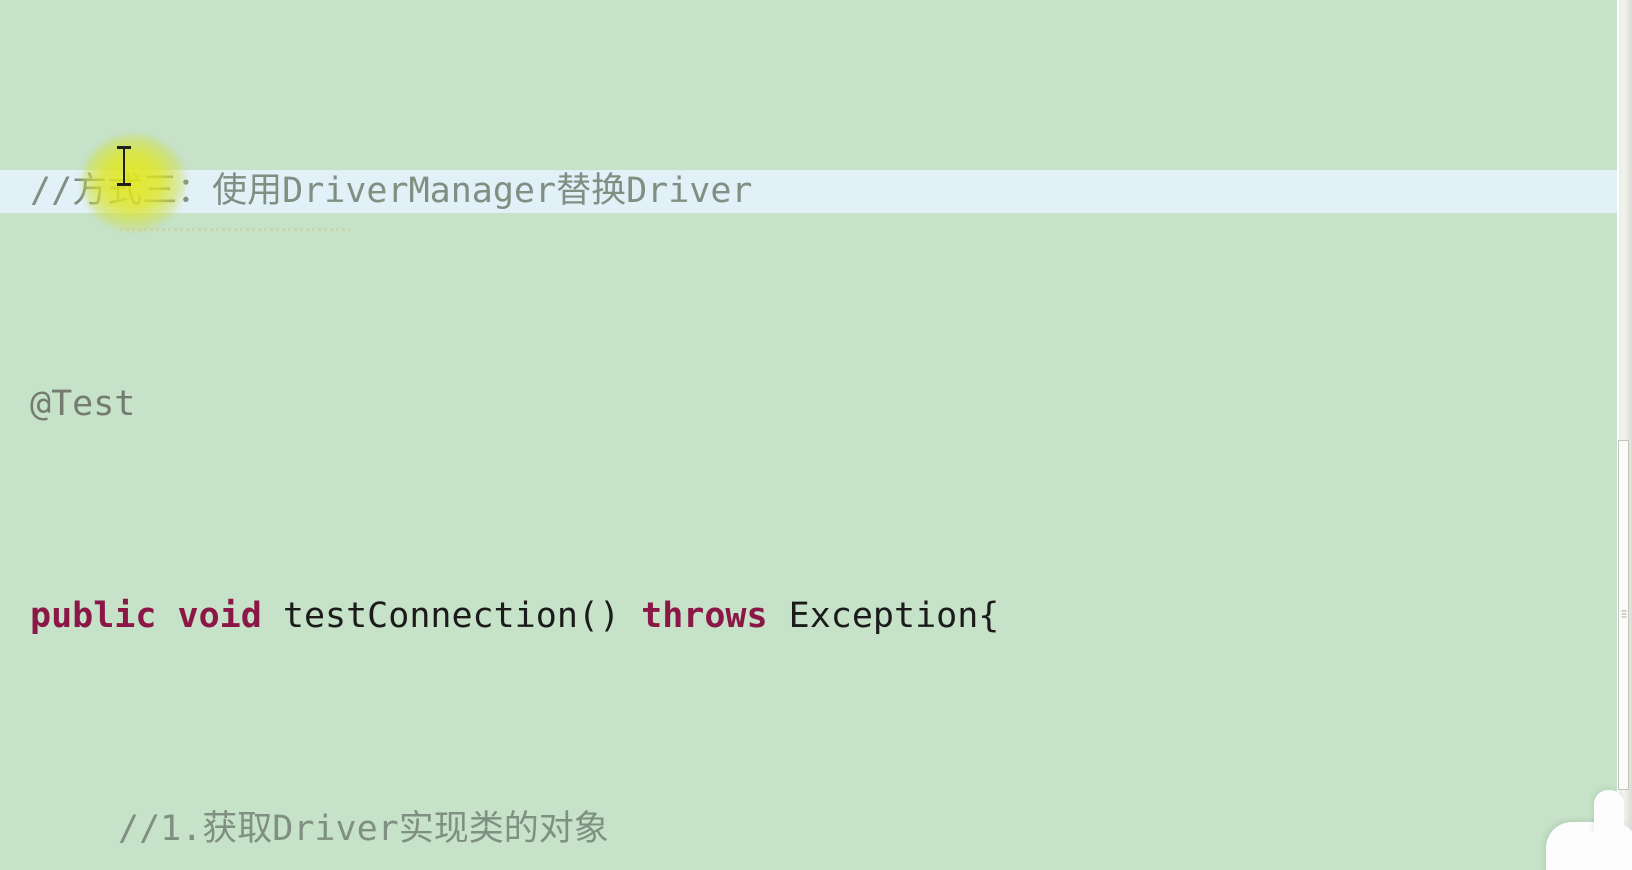 This screenshot has width=1632, height=870. I want to click on code-line-1: //方式三：使用DriverManager替换Driver, so click(816, 191).